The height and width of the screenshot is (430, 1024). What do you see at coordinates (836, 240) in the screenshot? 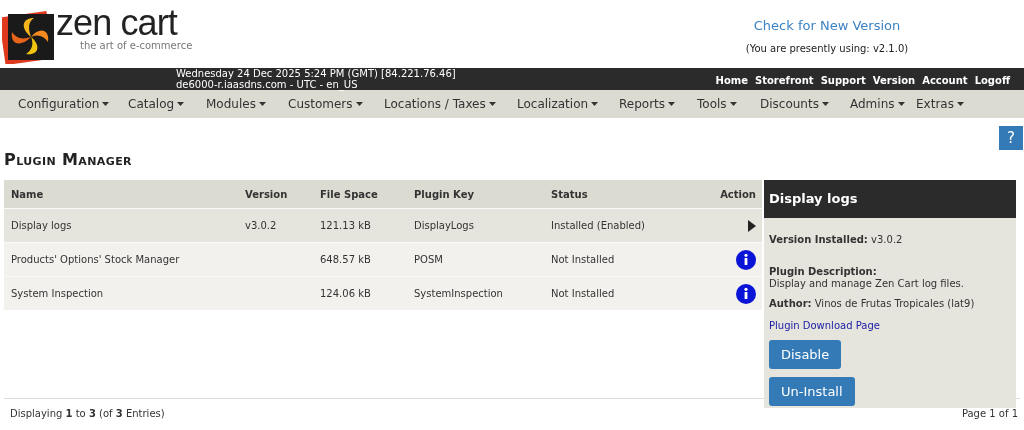
I see `version-installed-text: Version Installed: v3.0.2` at bounding box center [836, 240].